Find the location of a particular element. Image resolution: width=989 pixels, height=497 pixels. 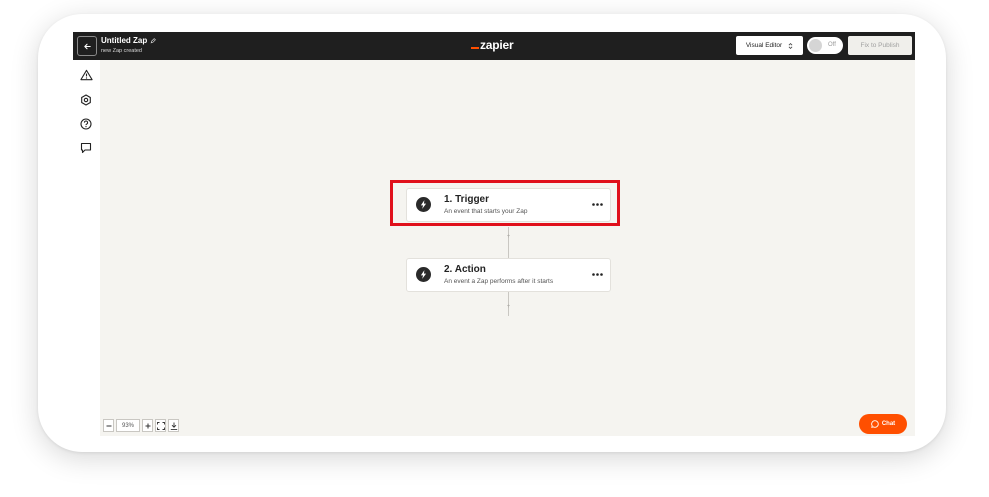

lightning-icon is located at coordinates (423, 274).